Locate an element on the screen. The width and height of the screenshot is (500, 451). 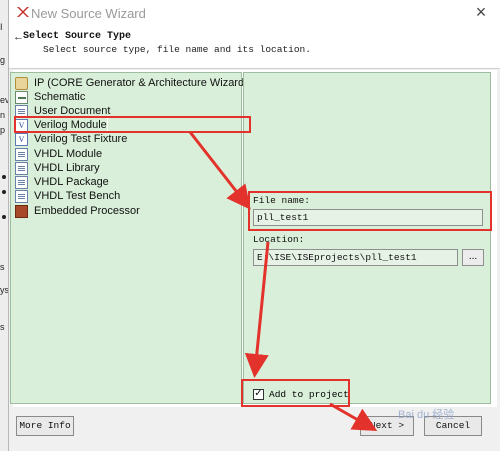
list-item-verilog-module: V Verilog Module is located at coordinates (61, 125).